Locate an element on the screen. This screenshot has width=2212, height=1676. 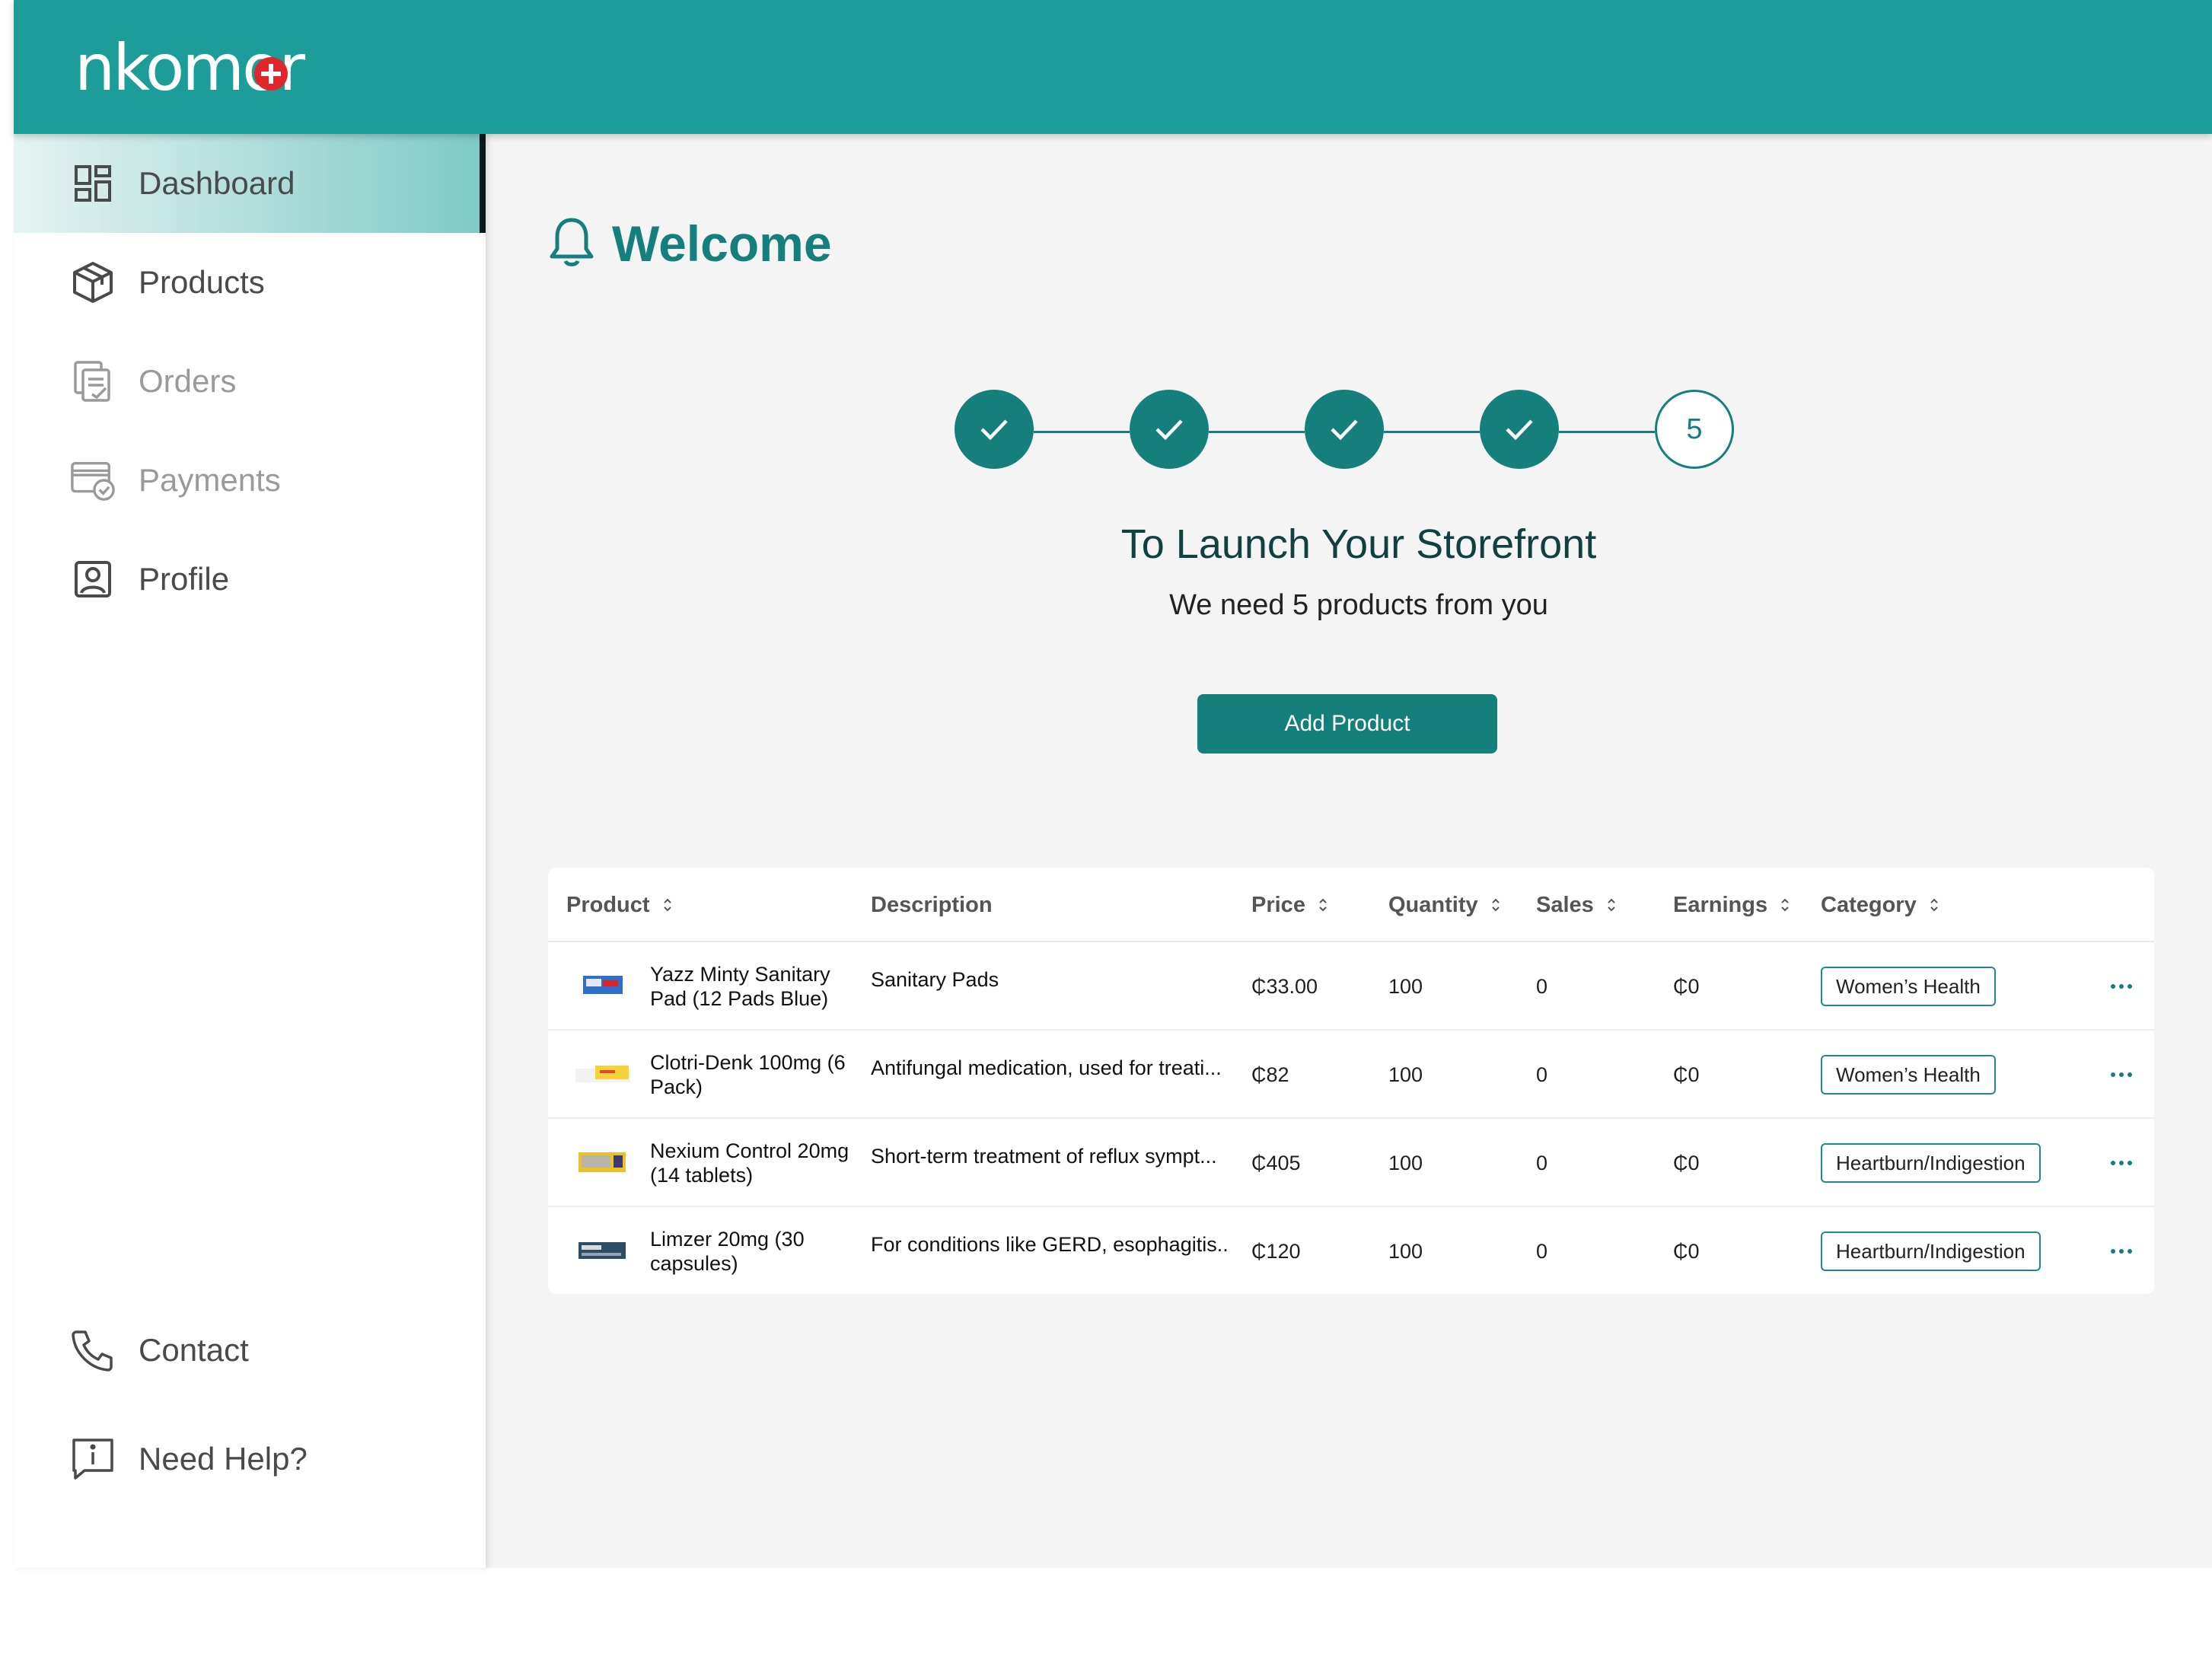
sidebar-item-payments: Payments is located at coordinates (250, 480).